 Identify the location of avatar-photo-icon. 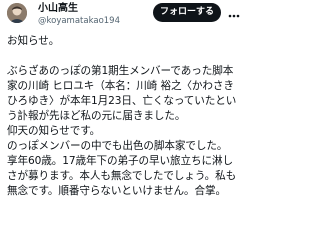
(17, 13).